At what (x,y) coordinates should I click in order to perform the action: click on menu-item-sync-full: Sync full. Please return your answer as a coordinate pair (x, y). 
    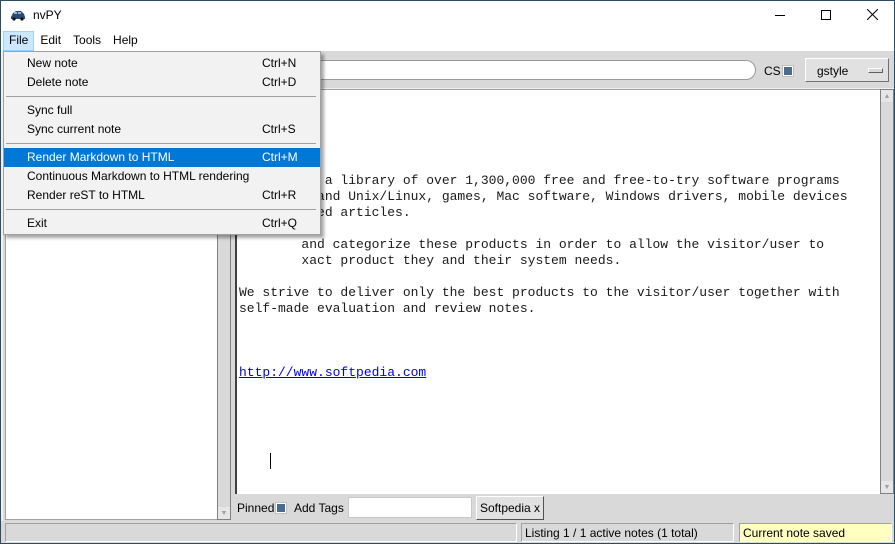
    Looking at the image, I should click on (162, 110).